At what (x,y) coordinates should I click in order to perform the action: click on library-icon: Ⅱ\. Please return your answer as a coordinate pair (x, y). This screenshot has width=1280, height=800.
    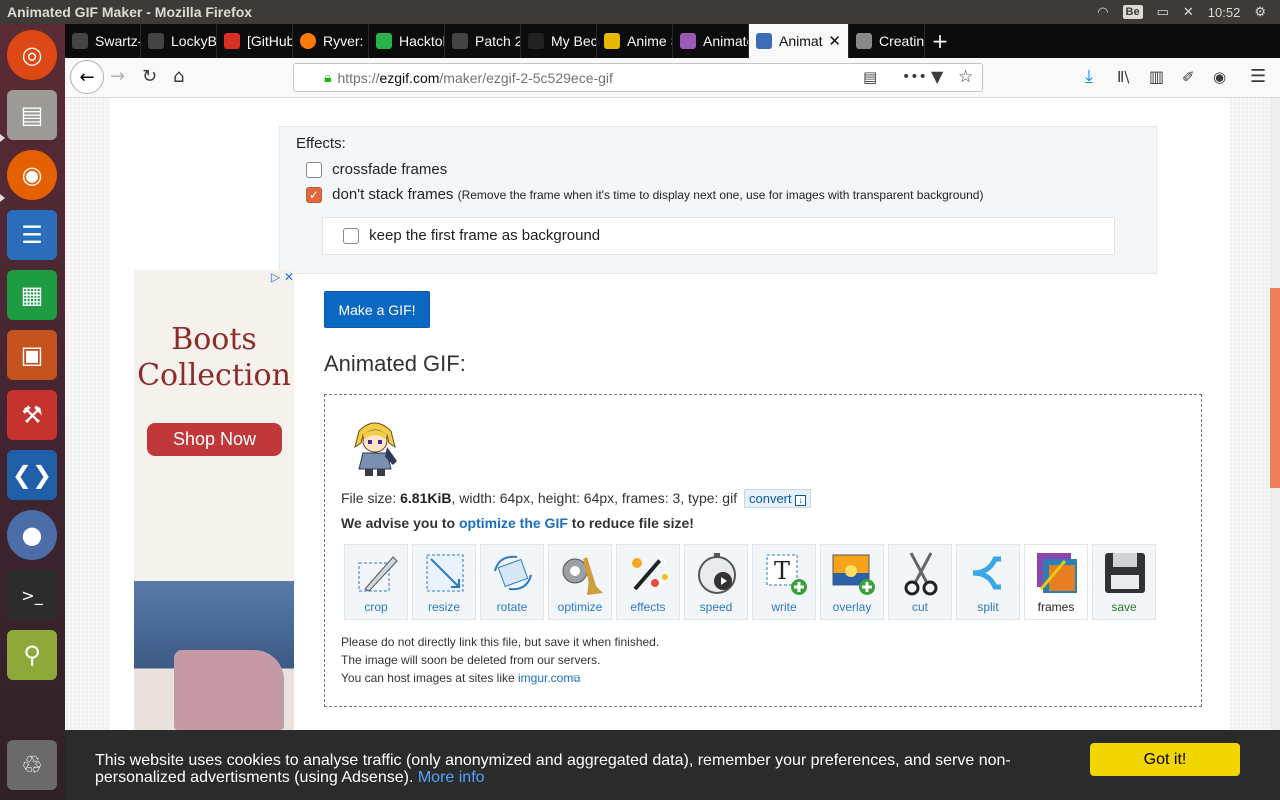
    Looking at the image, I should click on (1123, 77).